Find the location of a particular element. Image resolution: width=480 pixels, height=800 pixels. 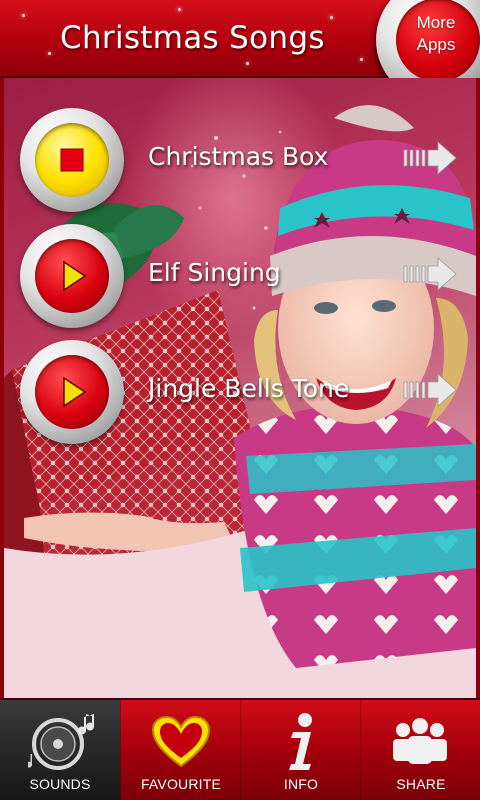

sound-row: Christmas Box is located at coordinates (240, 160).